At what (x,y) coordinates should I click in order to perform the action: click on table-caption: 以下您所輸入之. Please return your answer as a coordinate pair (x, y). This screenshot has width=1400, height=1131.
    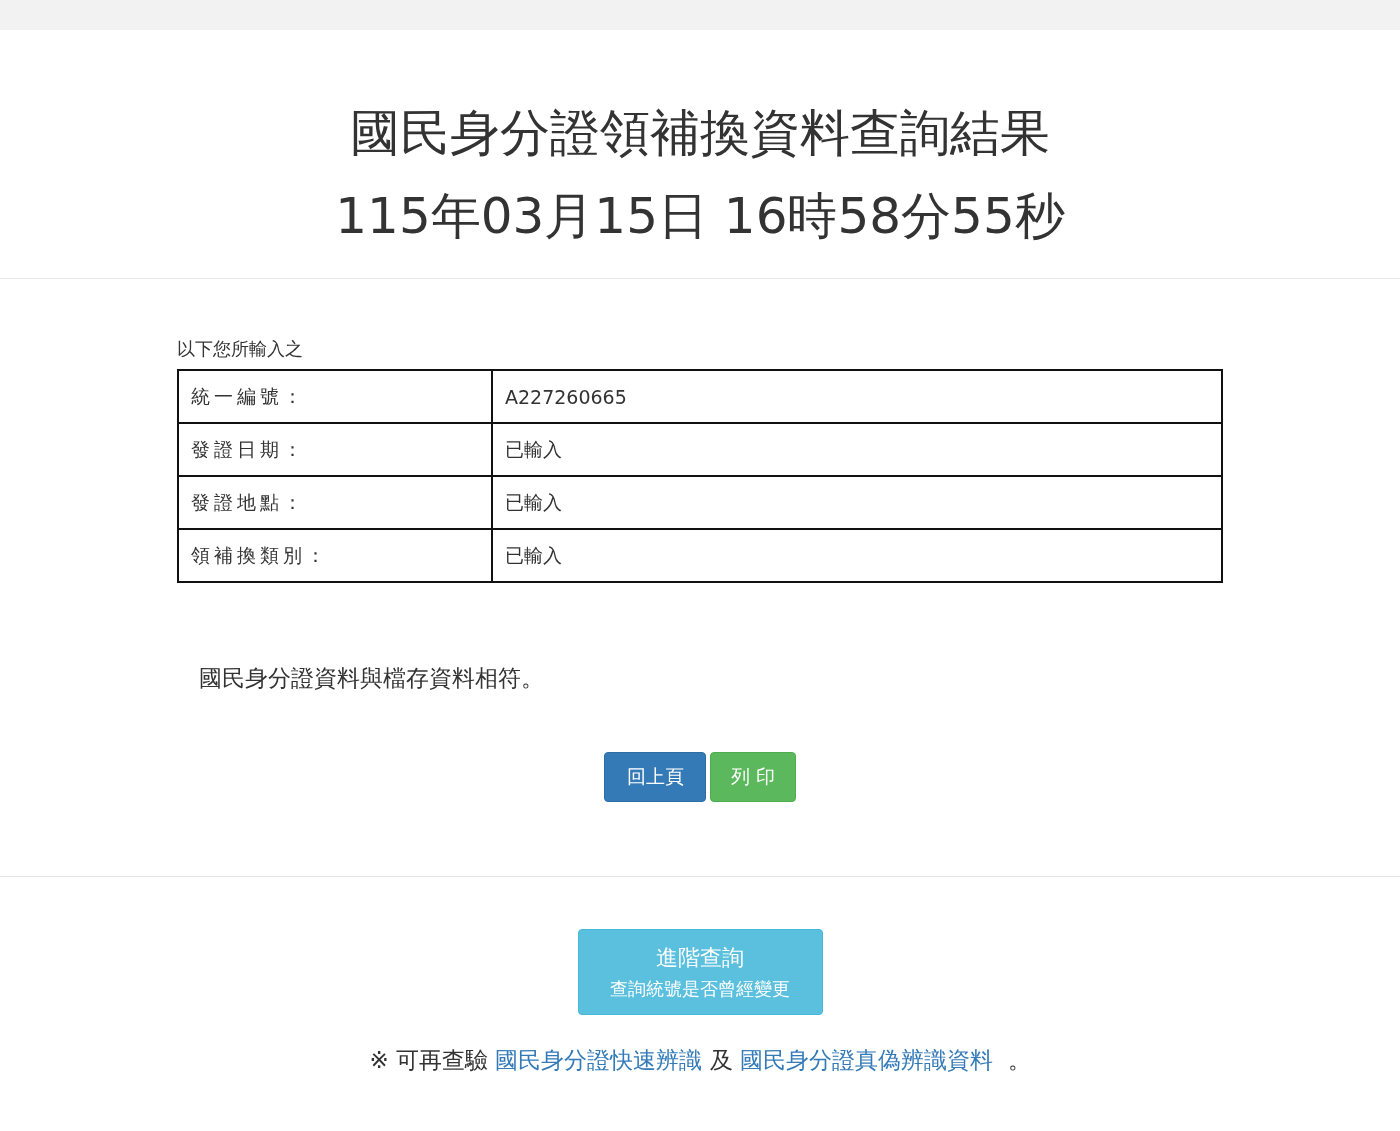
    Looking at the image, I should click on (240, 349).